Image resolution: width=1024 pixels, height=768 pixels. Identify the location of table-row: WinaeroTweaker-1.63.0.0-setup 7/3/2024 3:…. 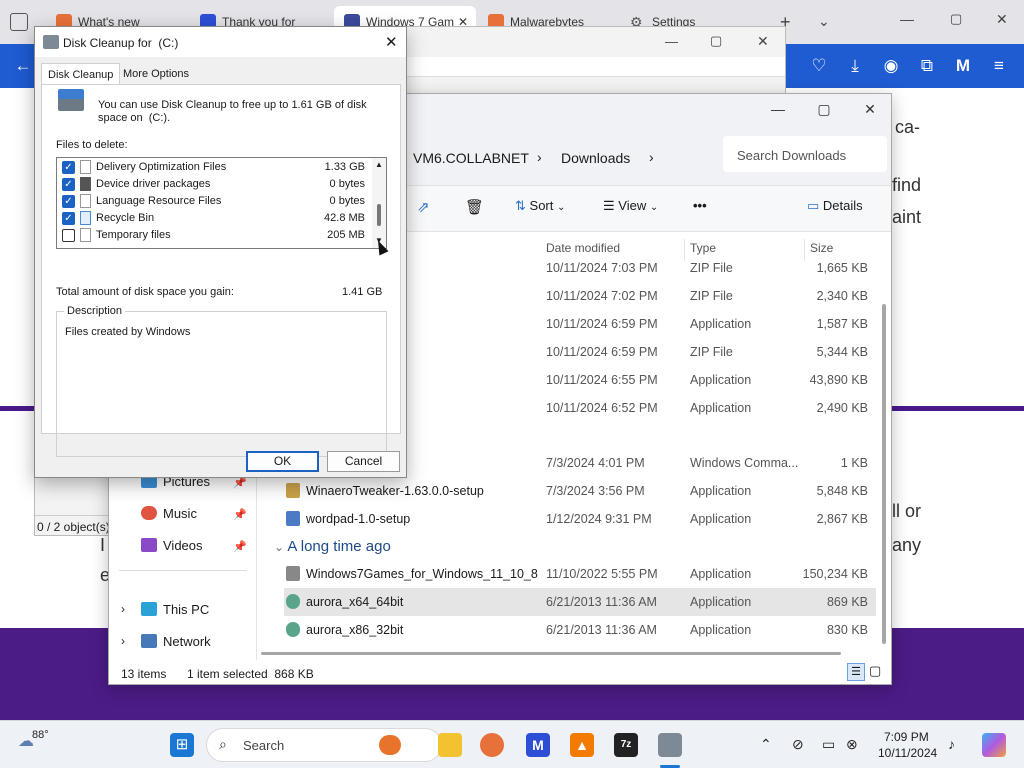
(580, 491).